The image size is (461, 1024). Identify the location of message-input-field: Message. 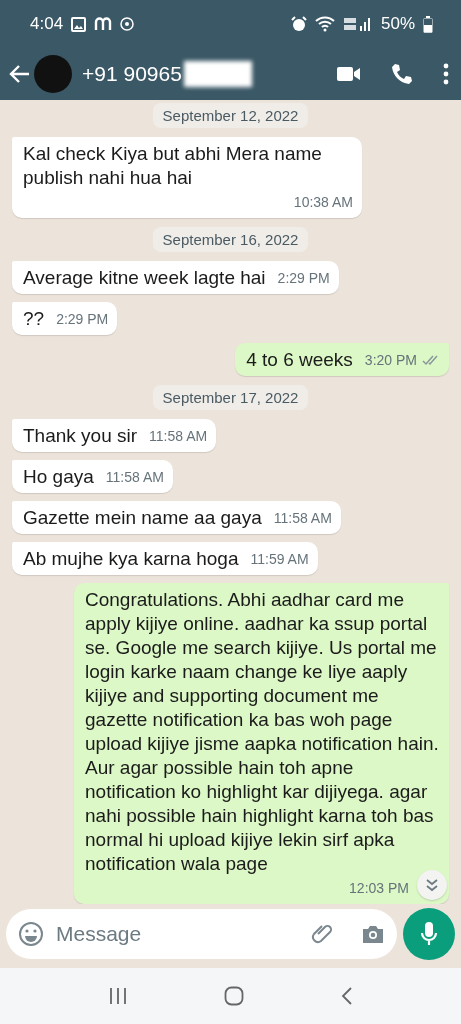
(177, 934).